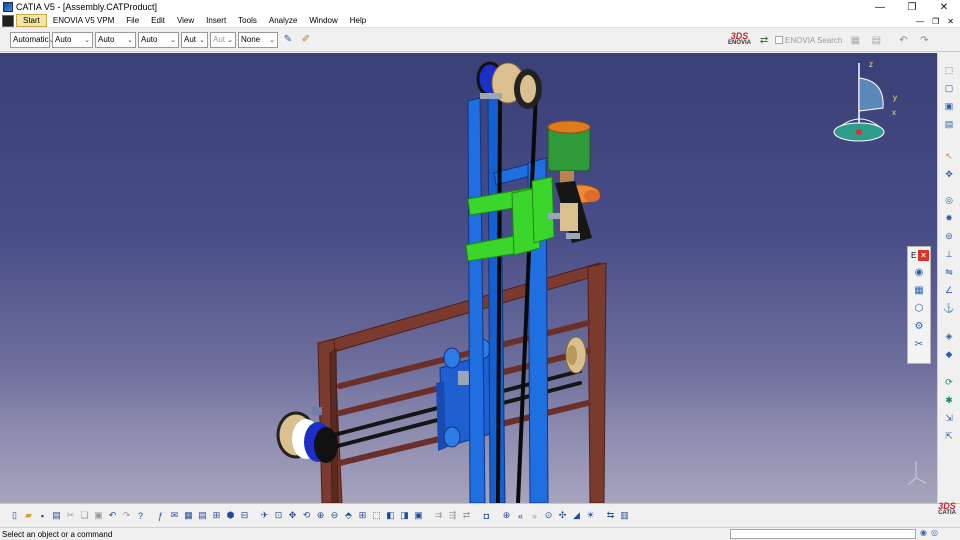 The width and height of the screenshot is (960, 540). What do you see at coordinates (98, 516) in the screenshot?
I see `paste-icon: ▣` at bounding box center [98, 516].